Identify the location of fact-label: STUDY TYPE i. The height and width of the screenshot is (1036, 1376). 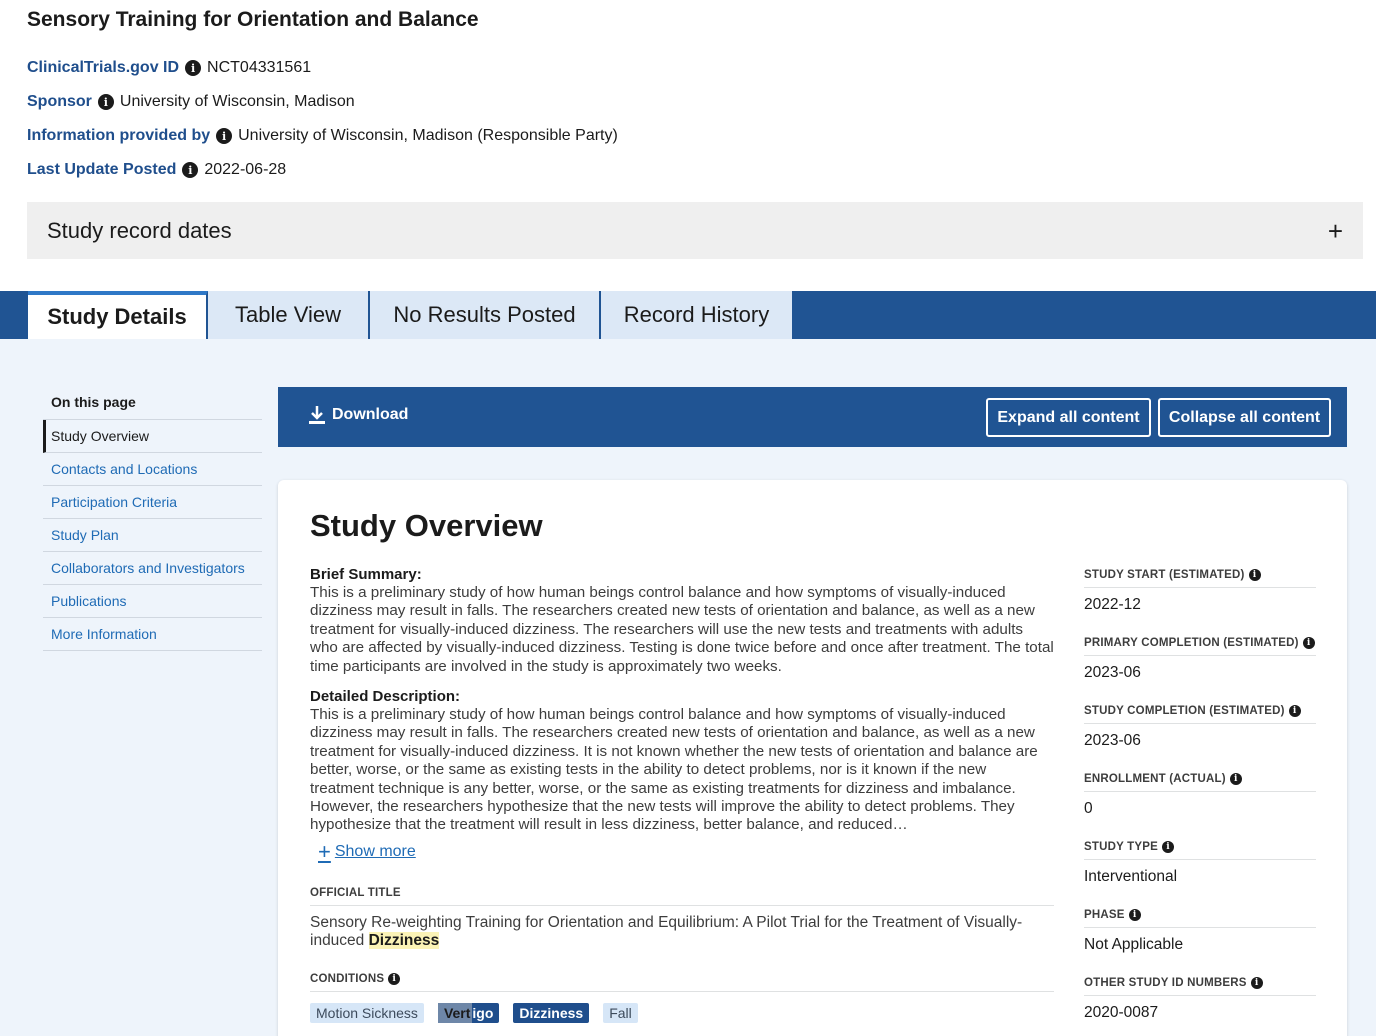
(1200, 850).